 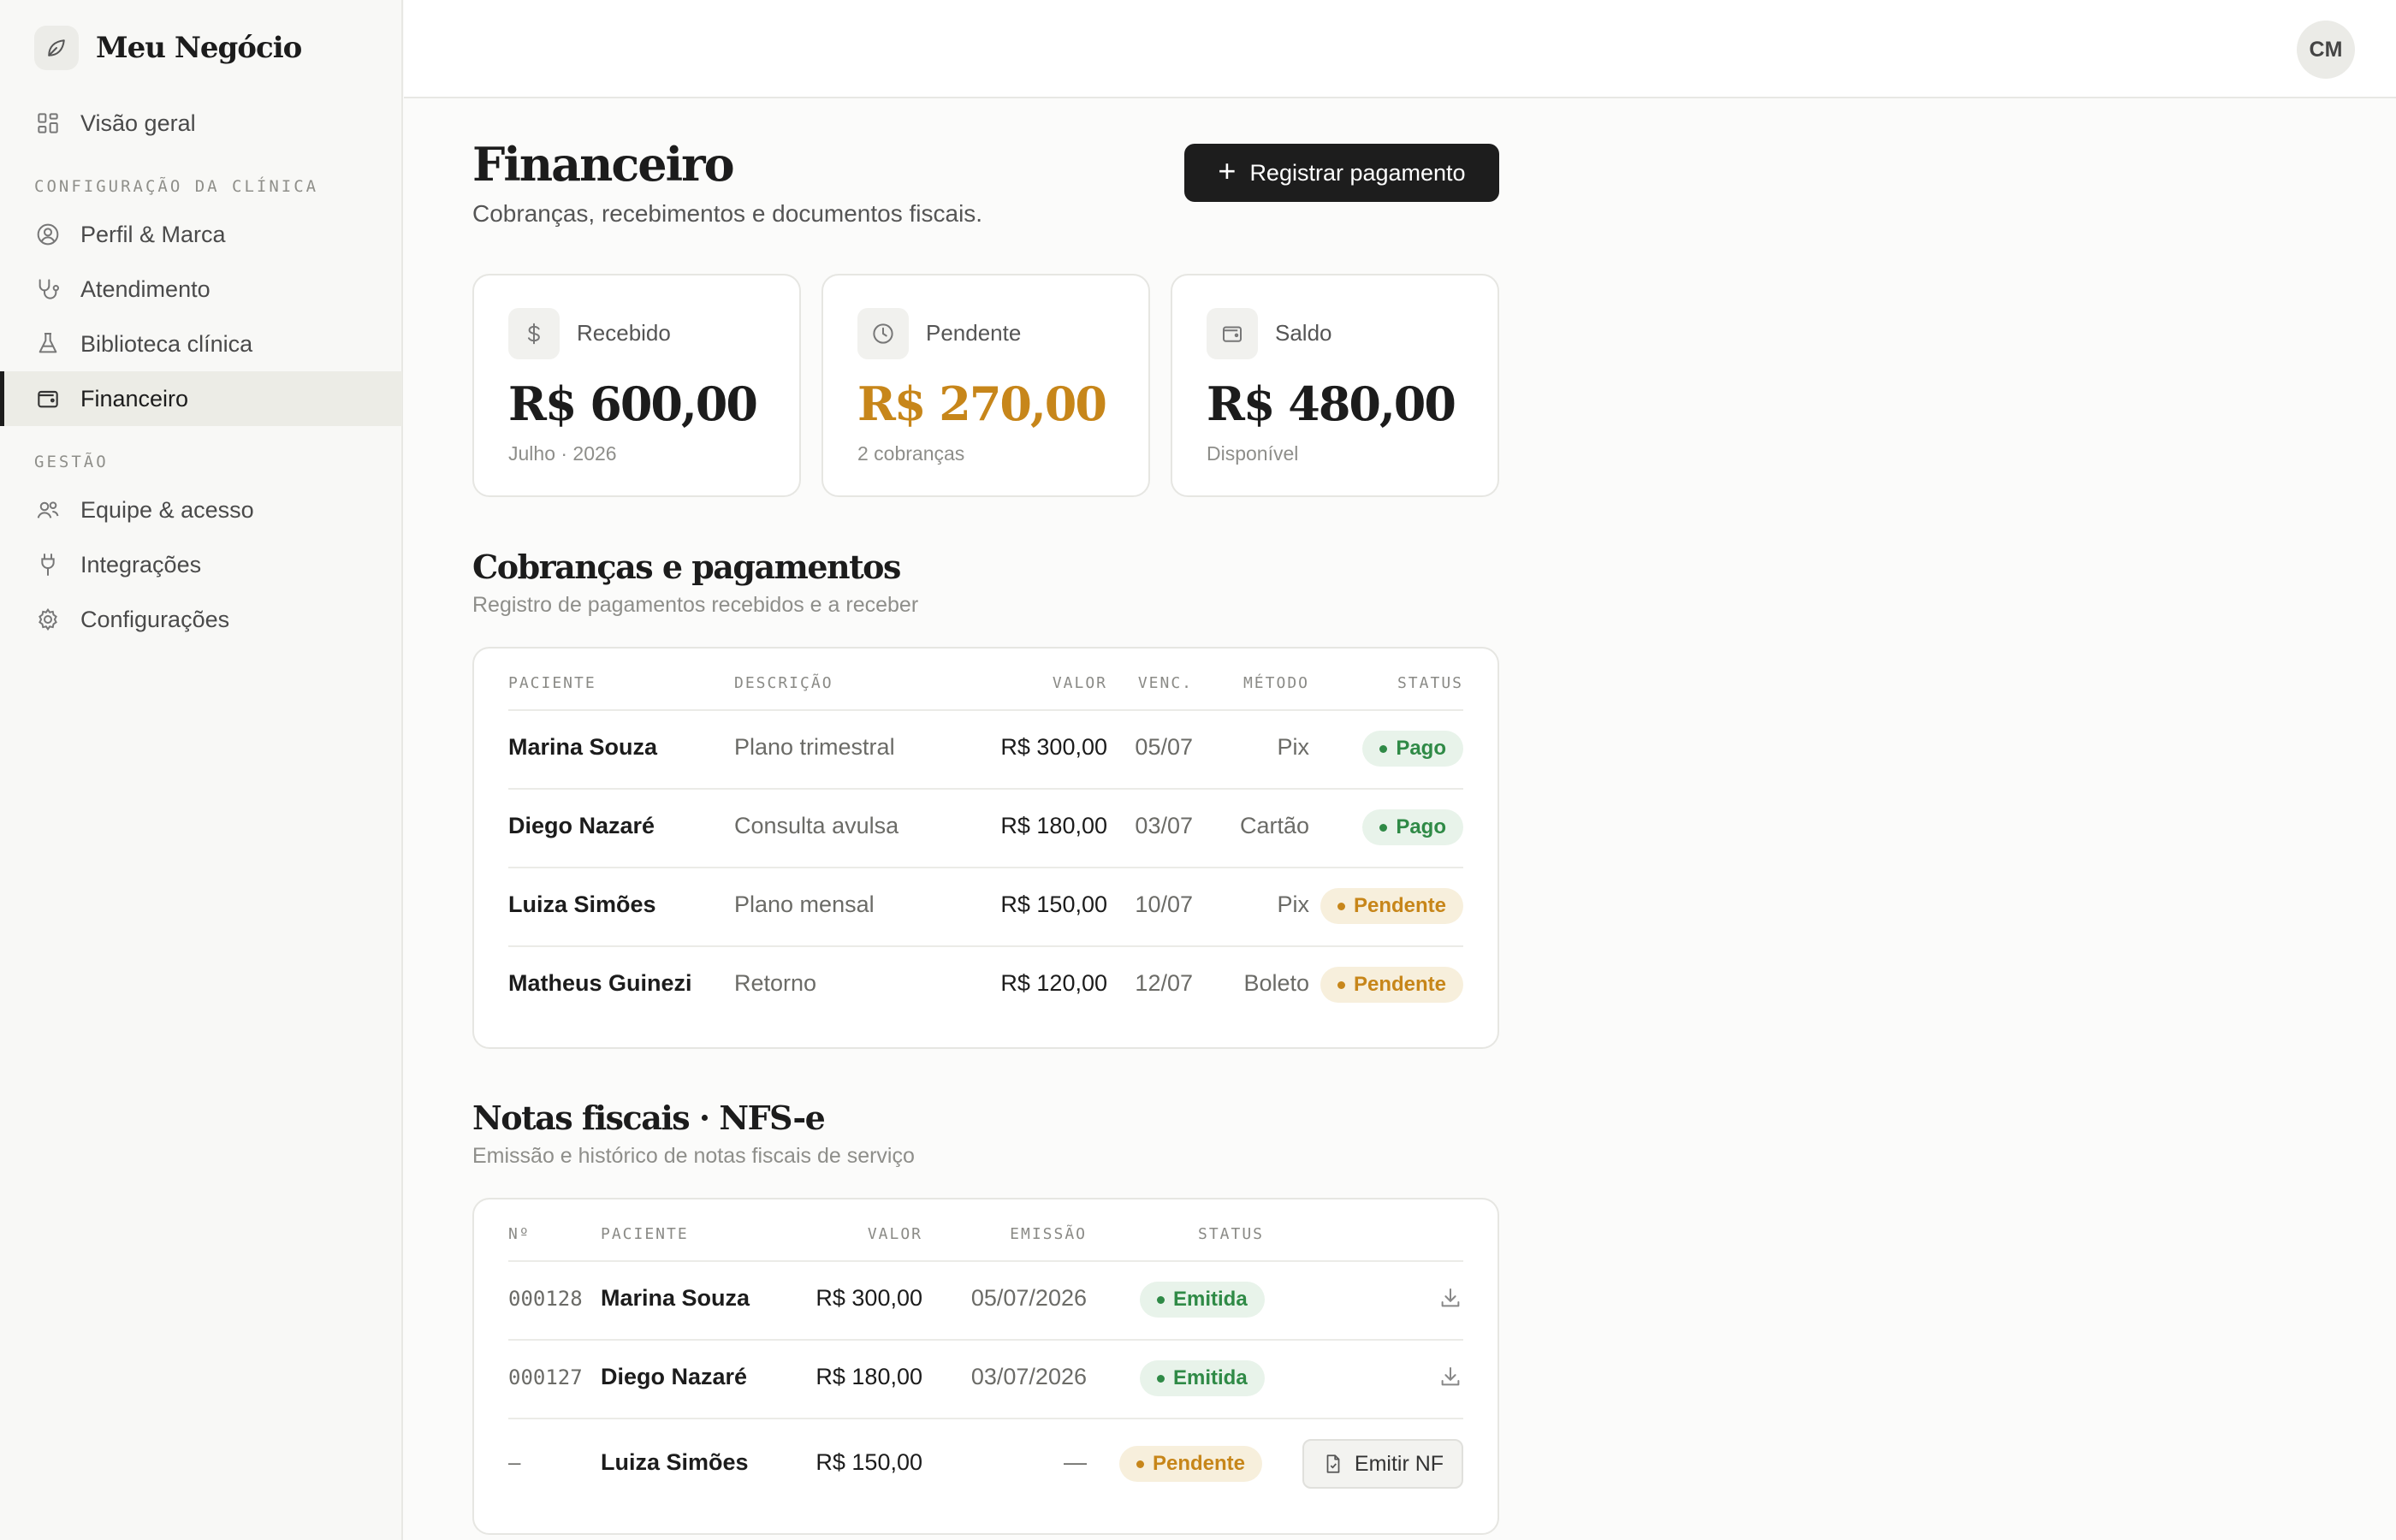 What do you see at coordinates (1164, 983) in the screenshot?
I see `due-date: 12/07` at bounding box center [1164, 983].